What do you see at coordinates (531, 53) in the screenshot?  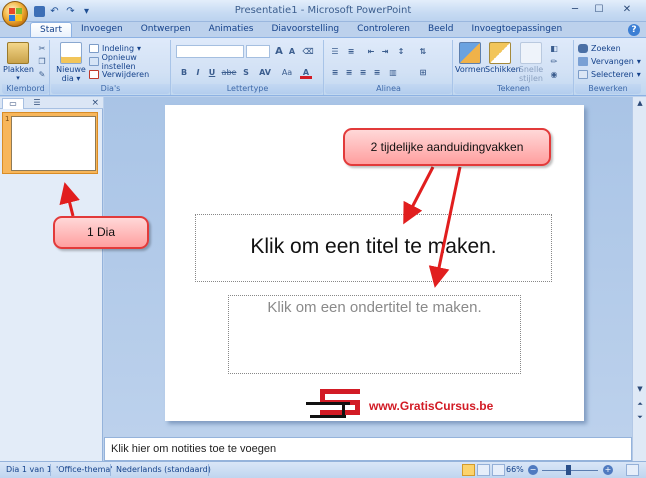 I see `quick-styles-icon` at bounding box center [531, 53].